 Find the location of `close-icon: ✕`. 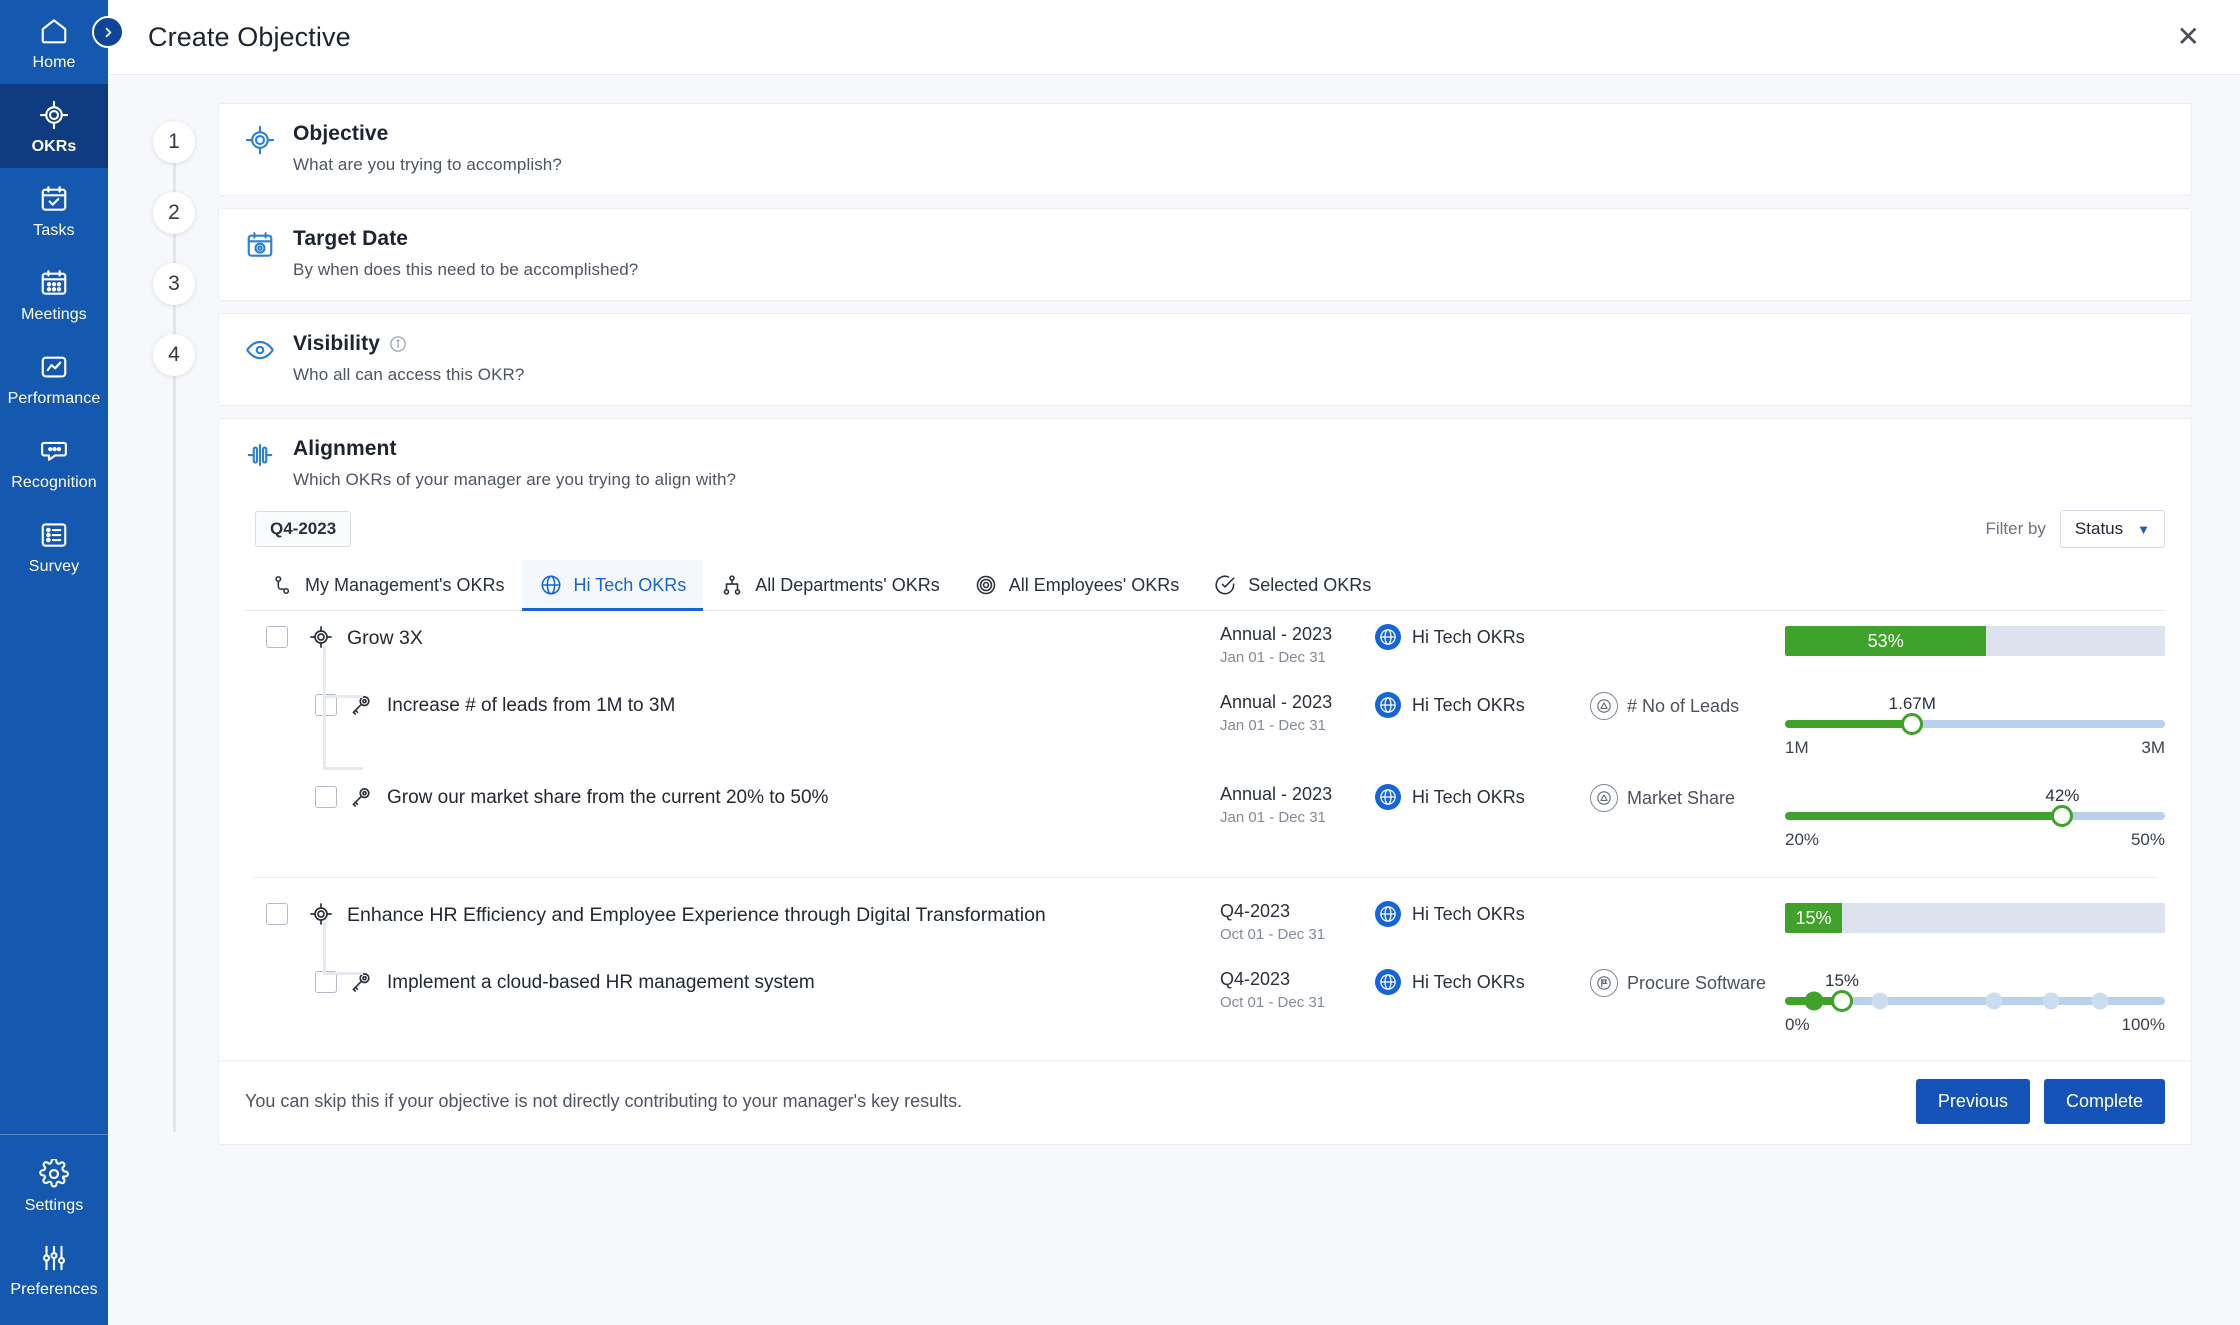

close-icon: ✕ is located at coordinates (2188, 37).